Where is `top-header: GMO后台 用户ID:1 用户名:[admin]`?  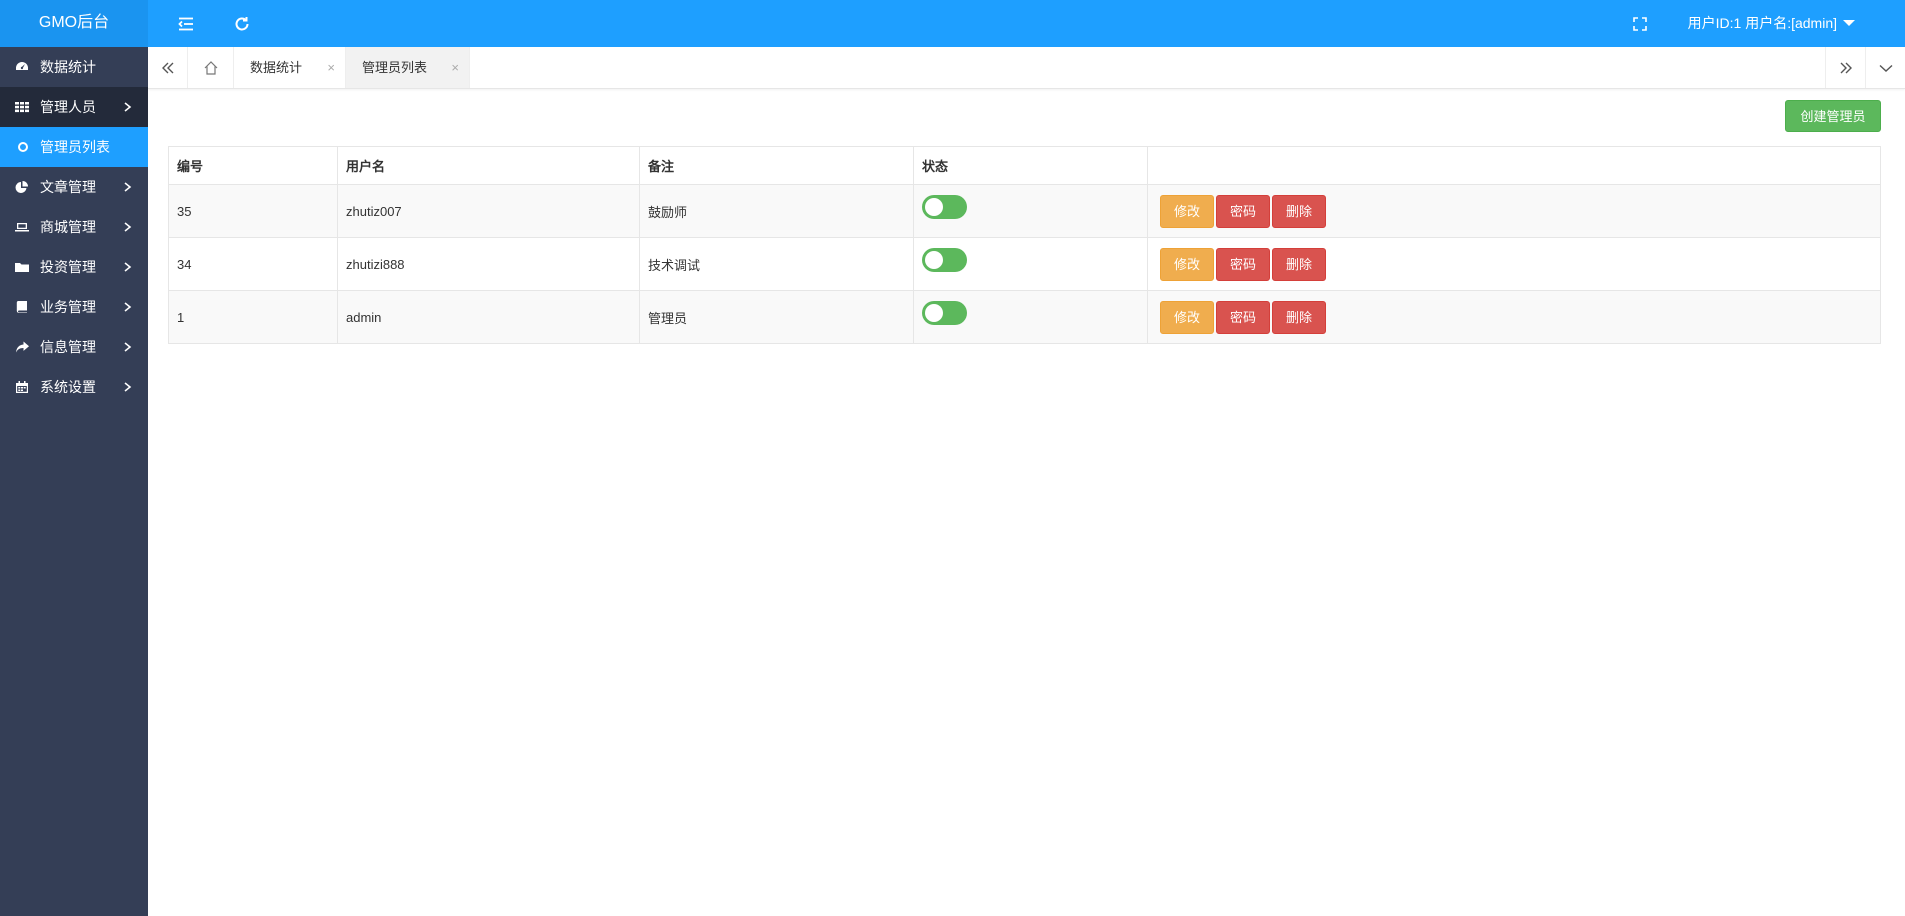
top-header: GMO后台 用户ID:1 用户名:[admin] is located at coordinates (952, 23).